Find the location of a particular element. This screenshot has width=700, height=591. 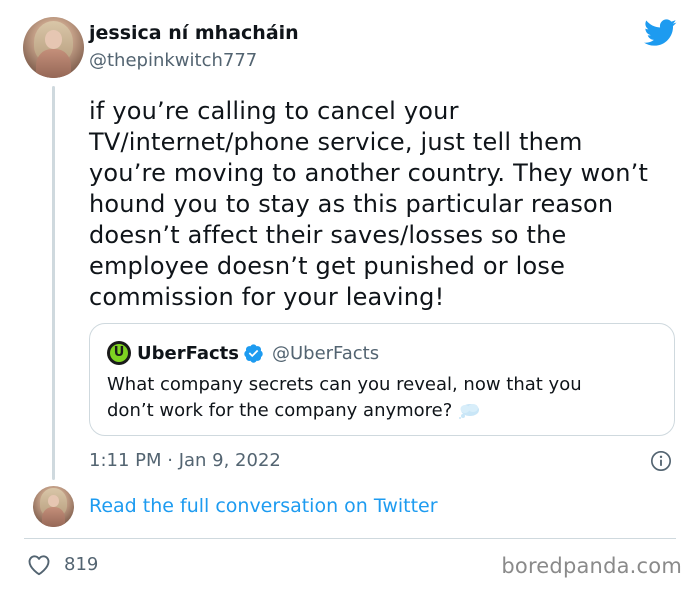

heart-icon is located at coordinates (39, 565).